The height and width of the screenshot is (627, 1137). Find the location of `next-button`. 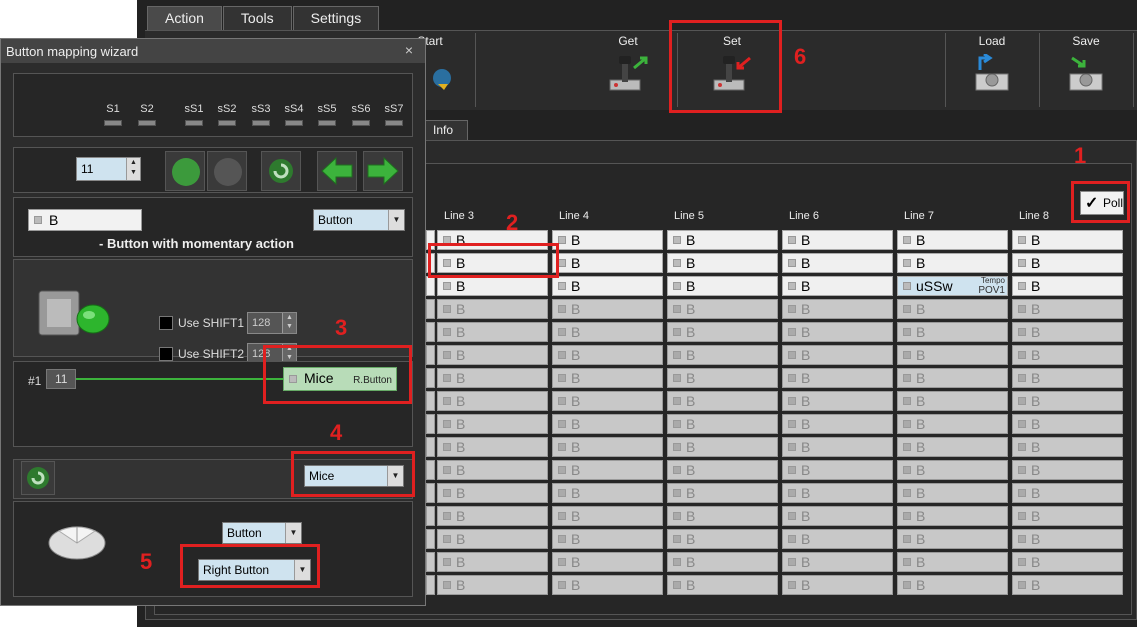

next-button is located at coordinates (383, 171).